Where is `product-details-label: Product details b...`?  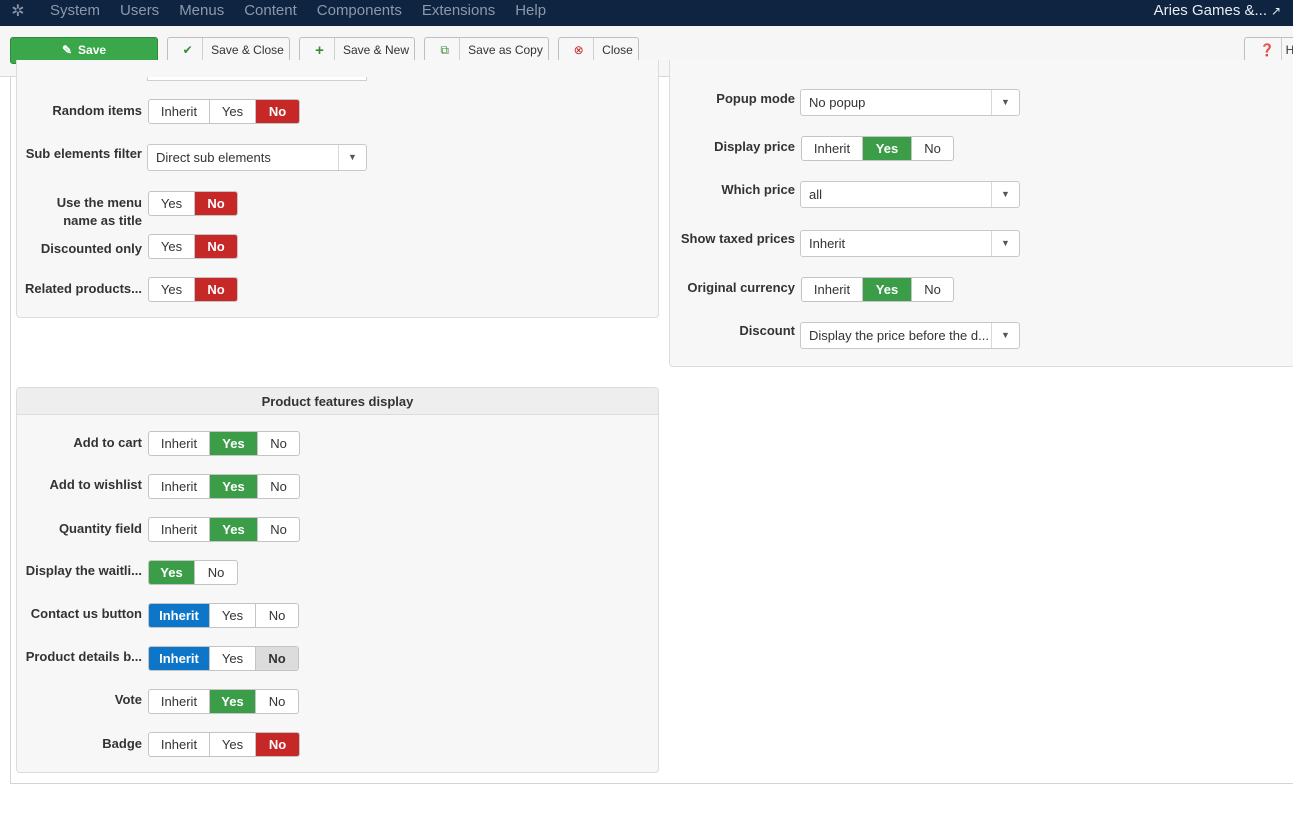 product-details-label: Product details b... is located at coordinates (83, 656).